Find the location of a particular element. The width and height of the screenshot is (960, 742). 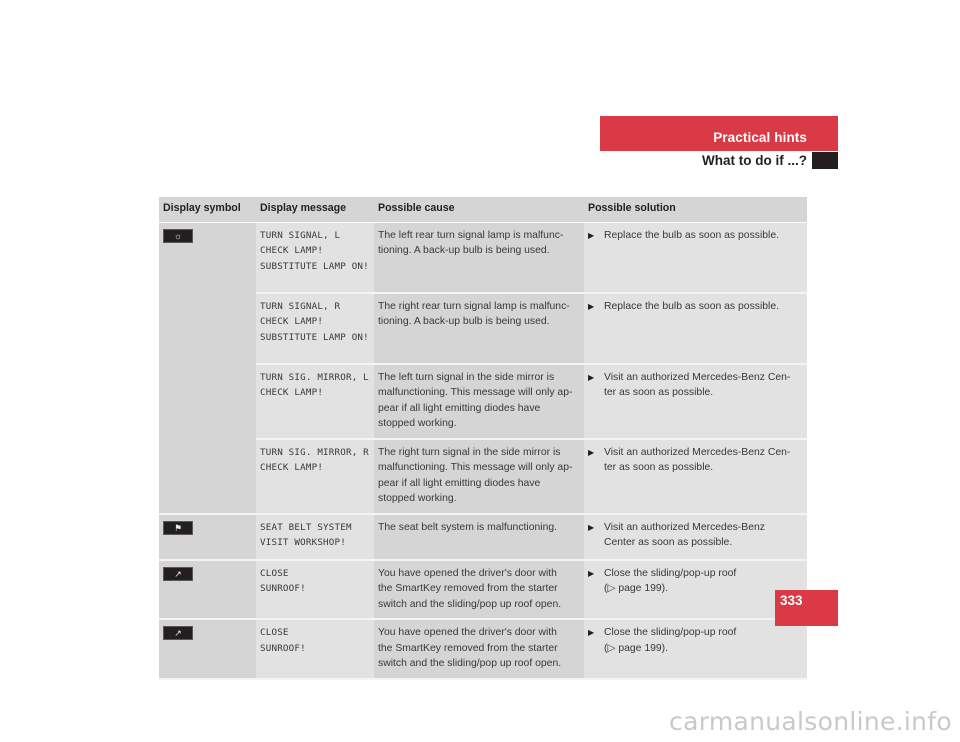

symbol-cell: ↗ is located at coordinates (207, 589).